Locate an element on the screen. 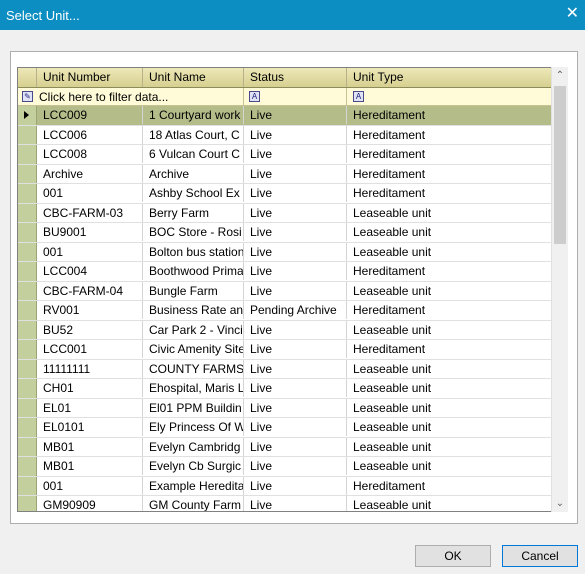 This screenshot has width=585, height=574. cell-unit-number: GM90909 is located at coordinates (90, 503).